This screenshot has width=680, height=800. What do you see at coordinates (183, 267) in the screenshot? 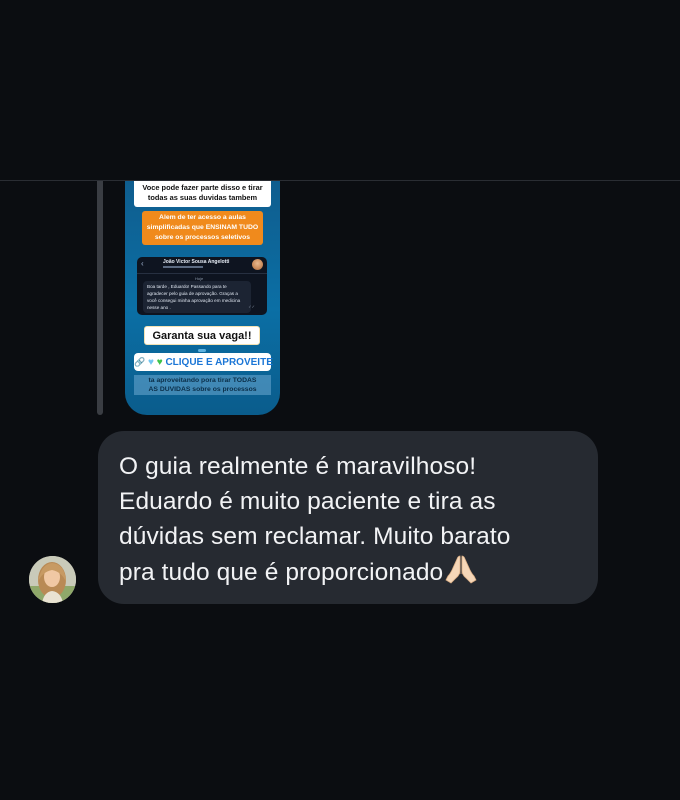
I see `story-chat-contact-subtitle` at bounding box center [183, 267].